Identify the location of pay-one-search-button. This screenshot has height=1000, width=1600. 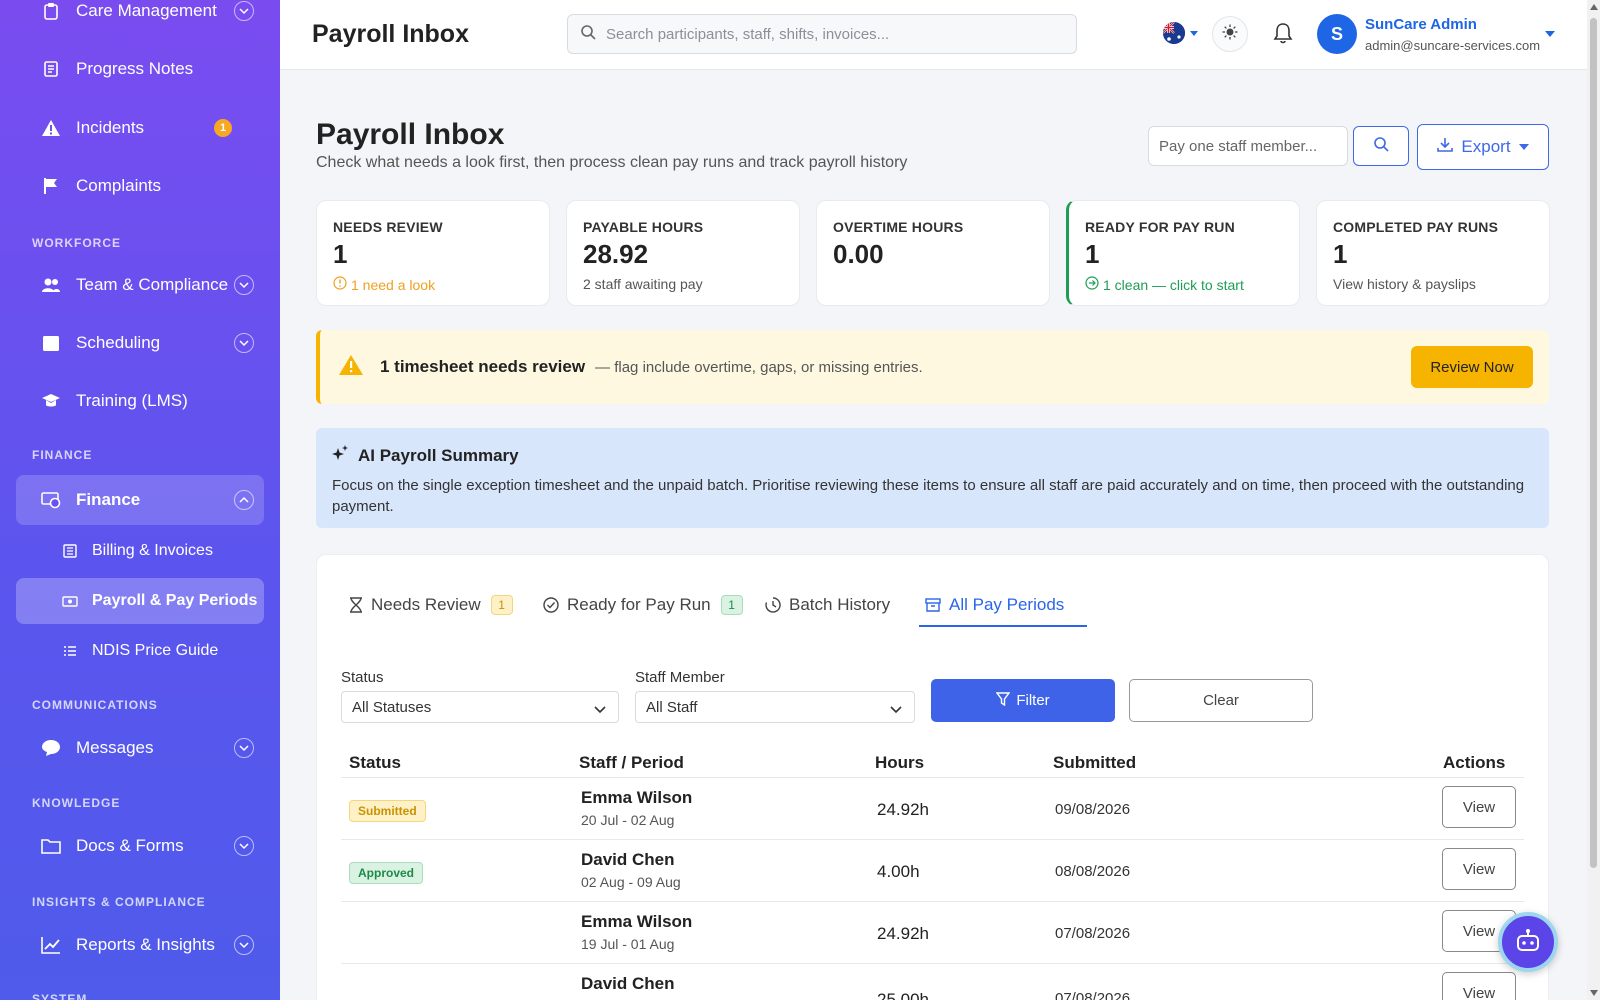
(1381, 146).